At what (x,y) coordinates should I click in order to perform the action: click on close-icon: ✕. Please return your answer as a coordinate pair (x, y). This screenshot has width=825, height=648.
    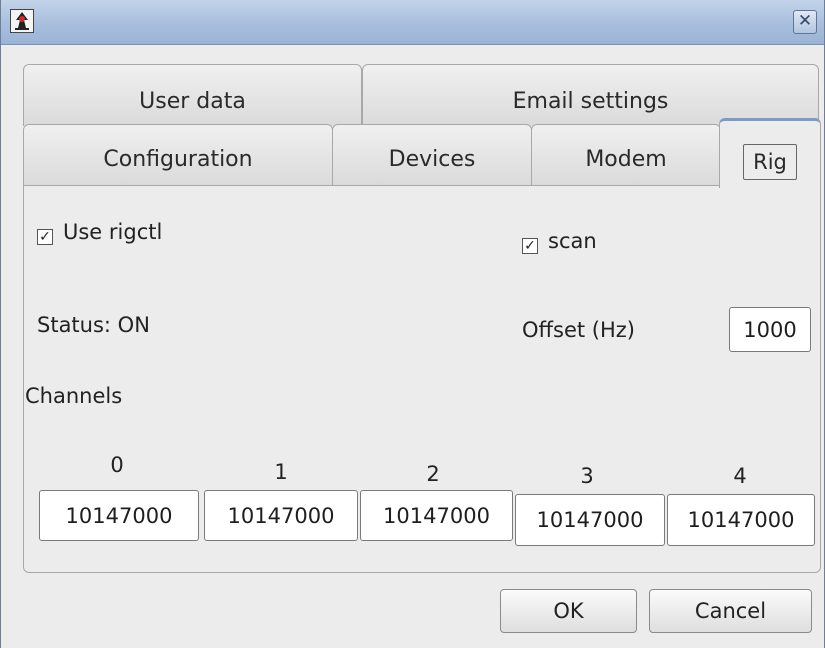
    Looking at the image, I should click on (805, 21).